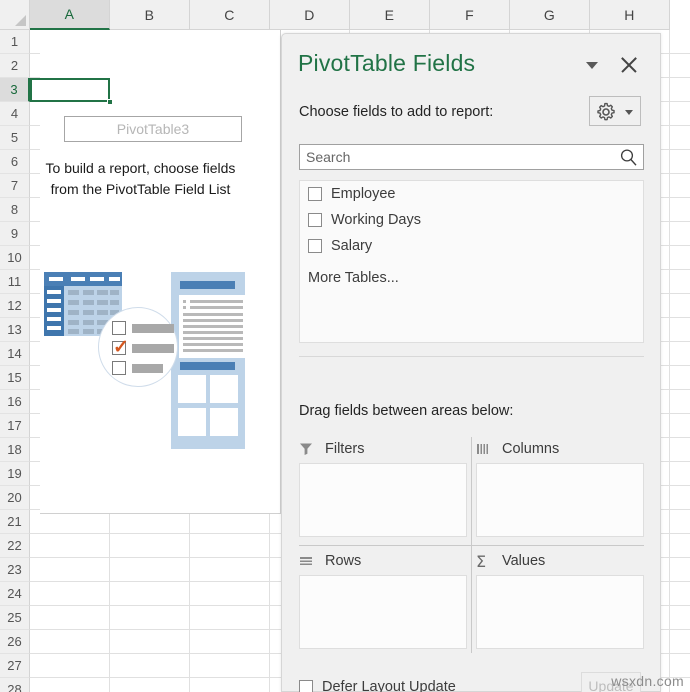 Image resolution: width=690 pixels, height=692 pixels. What do you see at coordinates (15, 546) in the screenshot?
I see `row-header-22: 22` at bounding box center [15, 546].